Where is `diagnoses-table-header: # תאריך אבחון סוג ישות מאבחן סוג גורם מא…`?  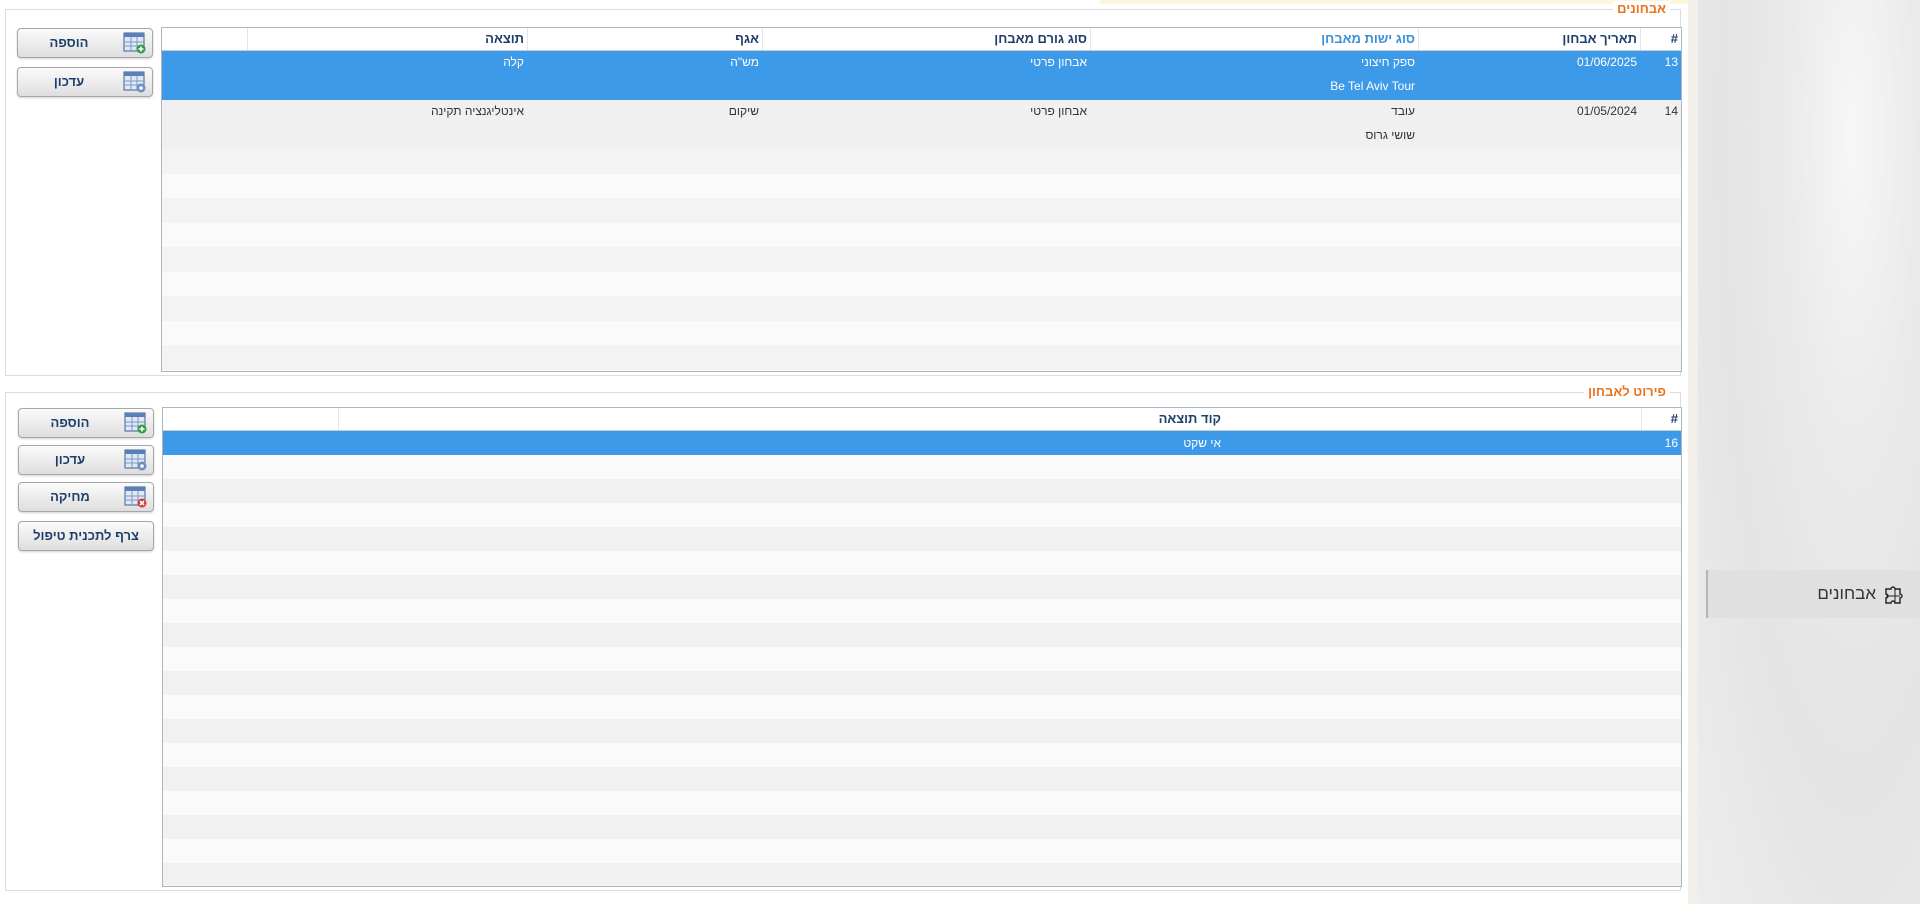 diagnoses-table-header: # תאריך אבחון סוג ישות מאבחן סוג גורם מא… is located at coordinates (921, 39).